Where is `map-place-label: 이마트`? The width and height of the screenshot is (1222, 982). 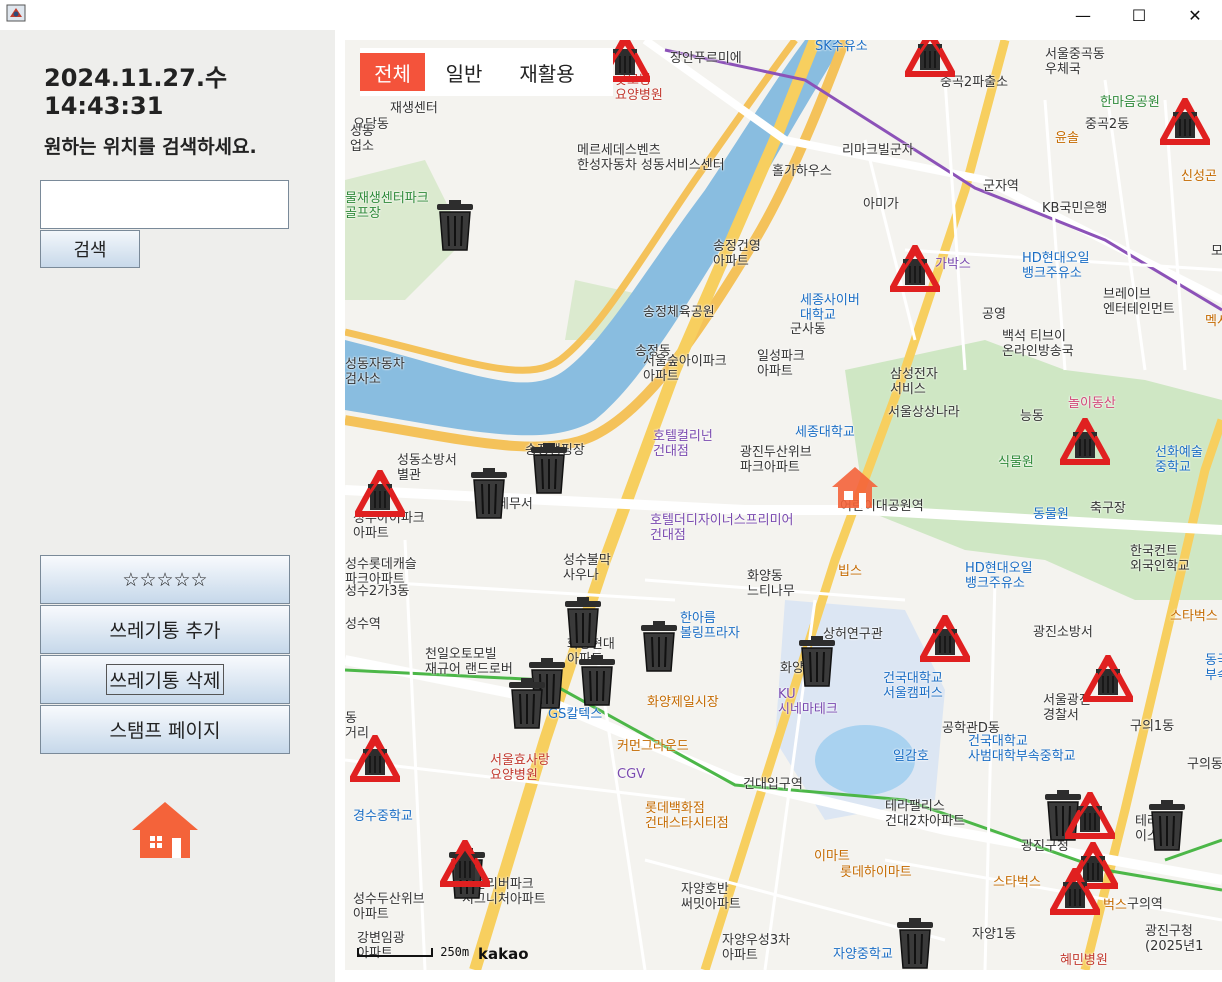 map-place-label: 이마트 is located at coordinates (832, 857).